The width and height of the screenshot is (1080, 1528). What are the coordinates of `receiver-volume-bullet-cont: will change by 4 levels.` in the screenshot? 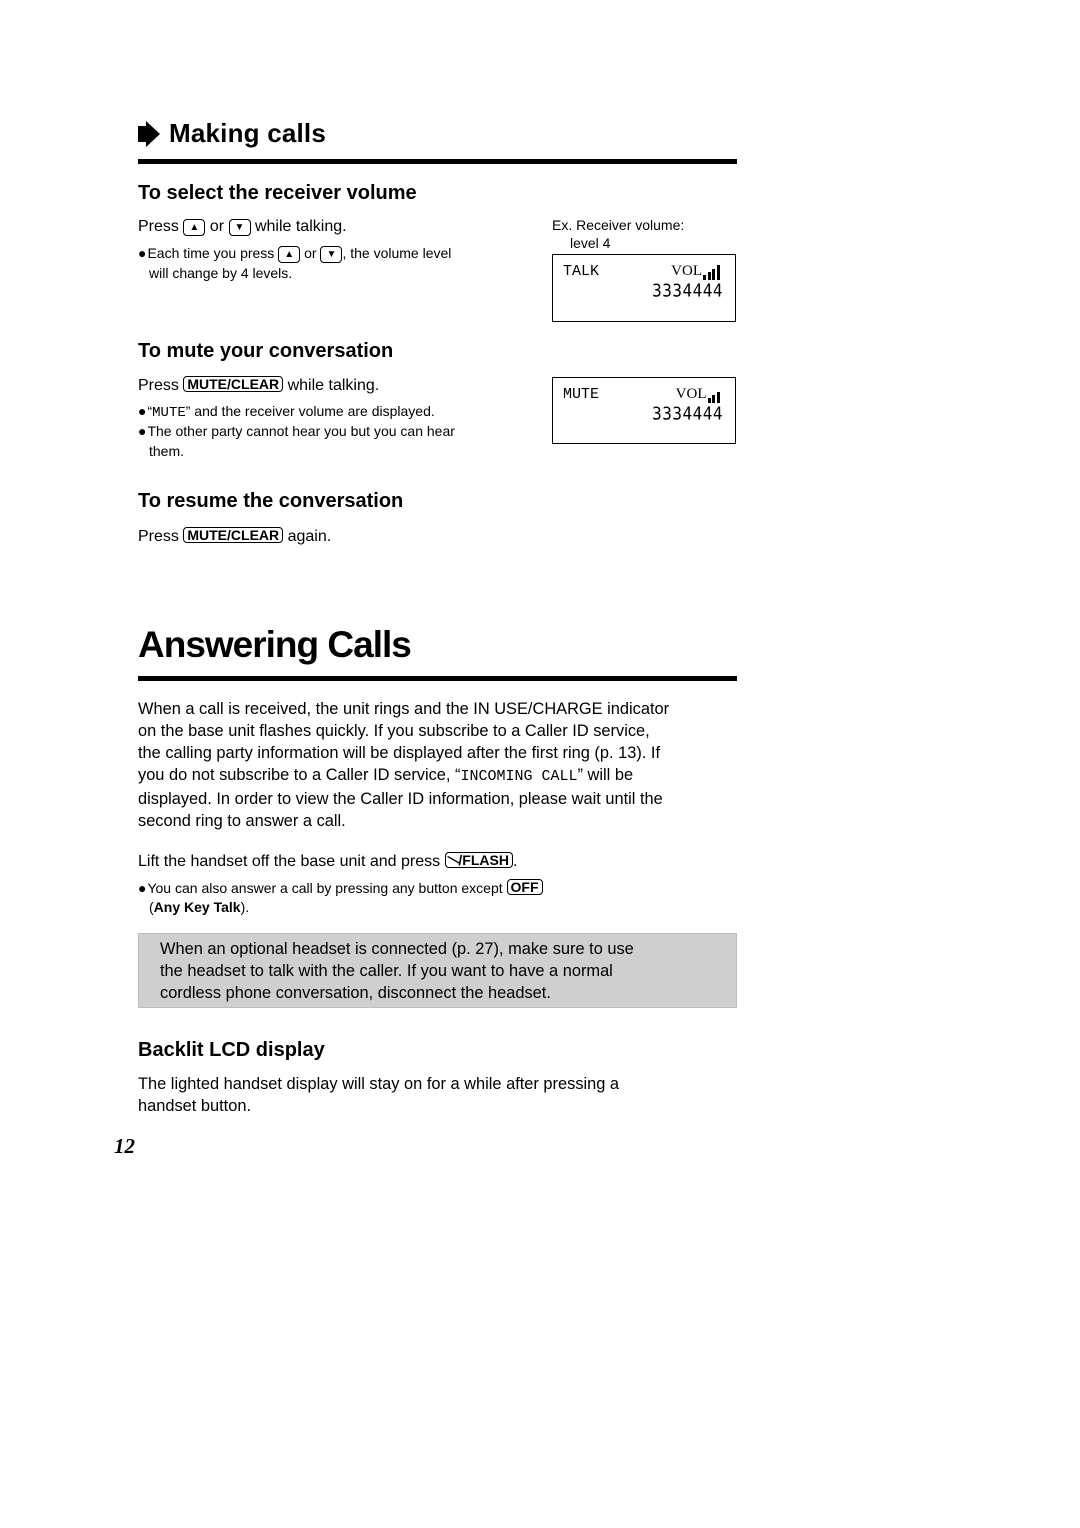 It's located at (221, 273).